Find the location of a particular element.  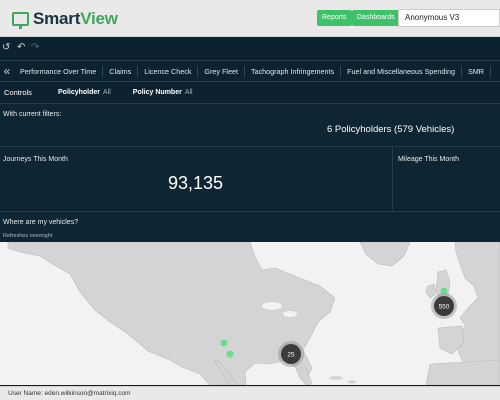

journeys-value: 93,135 is located at coordinates (196, 183).